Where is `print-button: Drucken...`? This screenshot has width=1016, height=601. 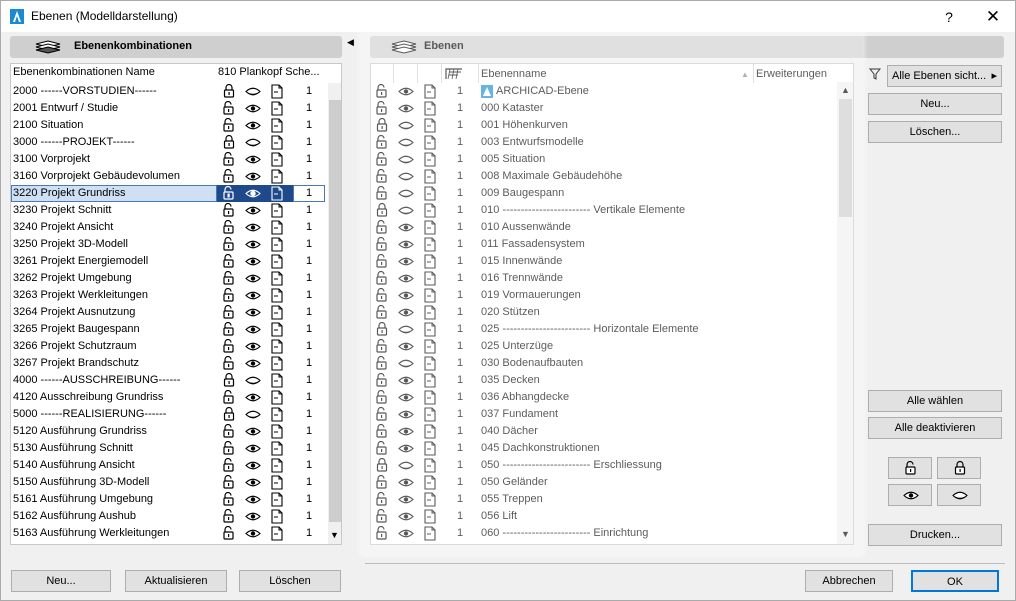 print-button: Drucken... is located at coordinates (935, 535).